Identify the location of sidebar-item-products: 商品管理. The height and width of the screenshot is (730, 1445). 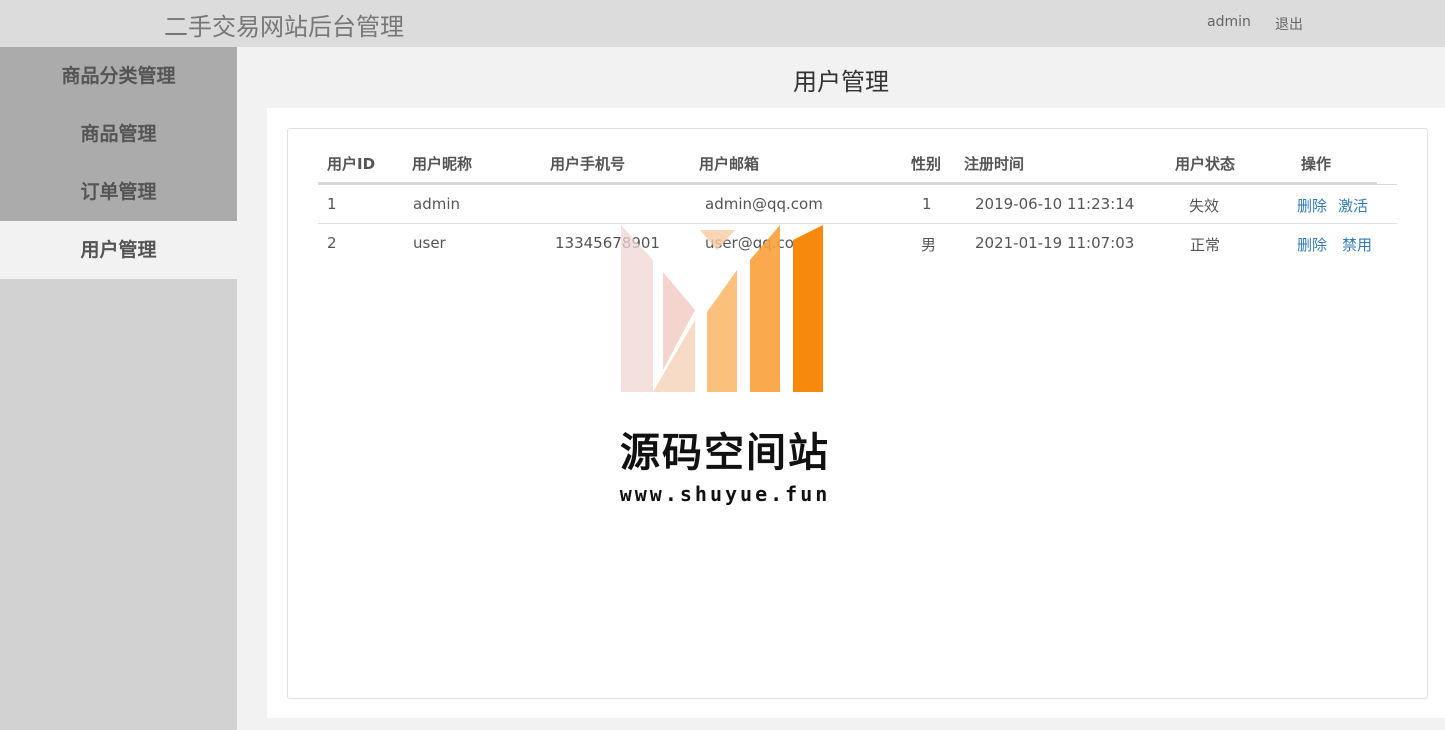
(118, 134).